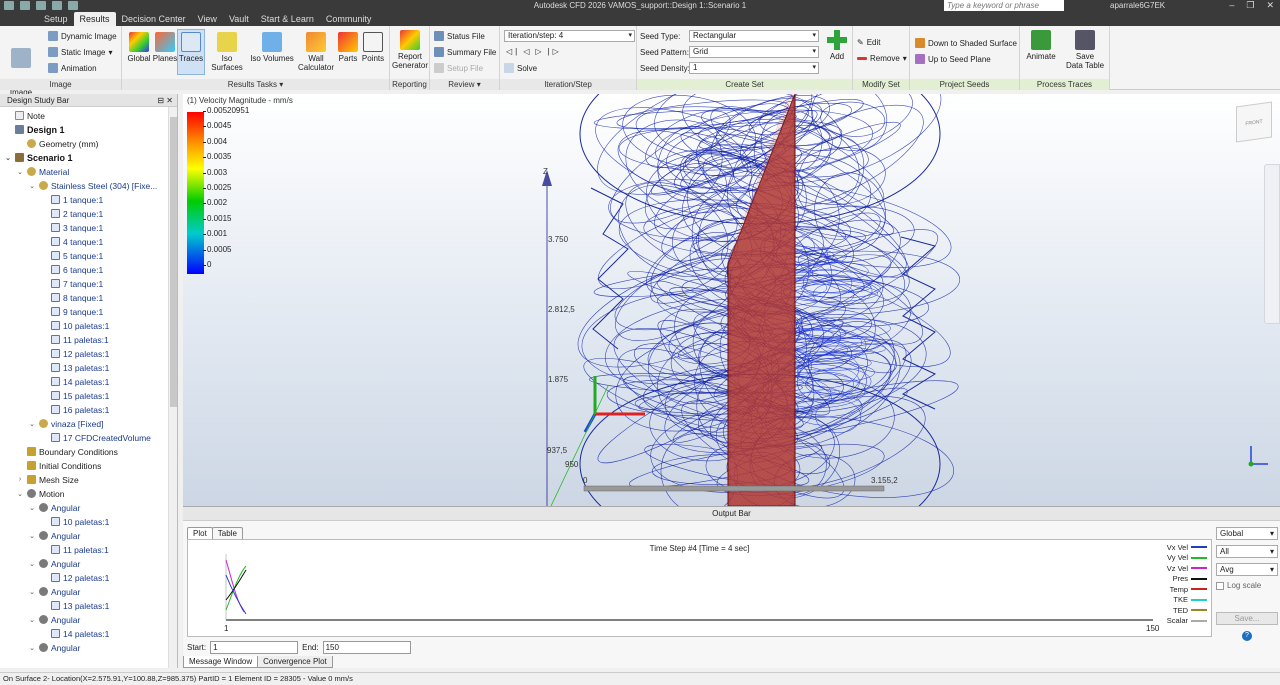  I want to click on wall-calculator-button: Wall Calculator, so click(316, 52).